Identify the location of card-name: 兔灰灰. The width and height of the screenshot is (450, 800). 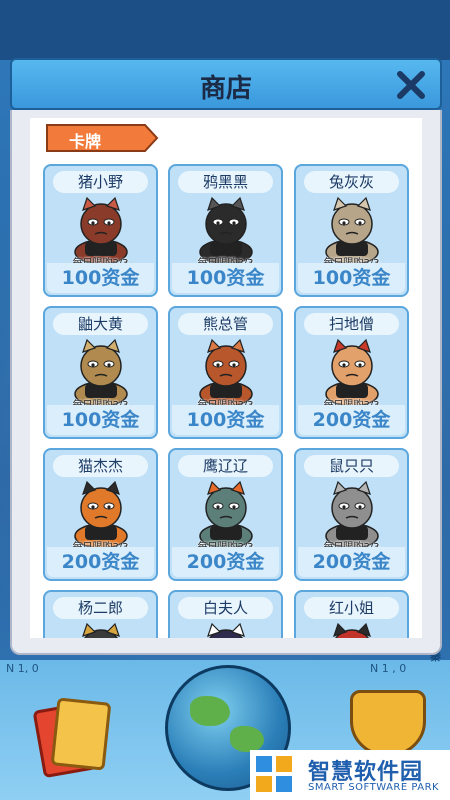
(351, 182).